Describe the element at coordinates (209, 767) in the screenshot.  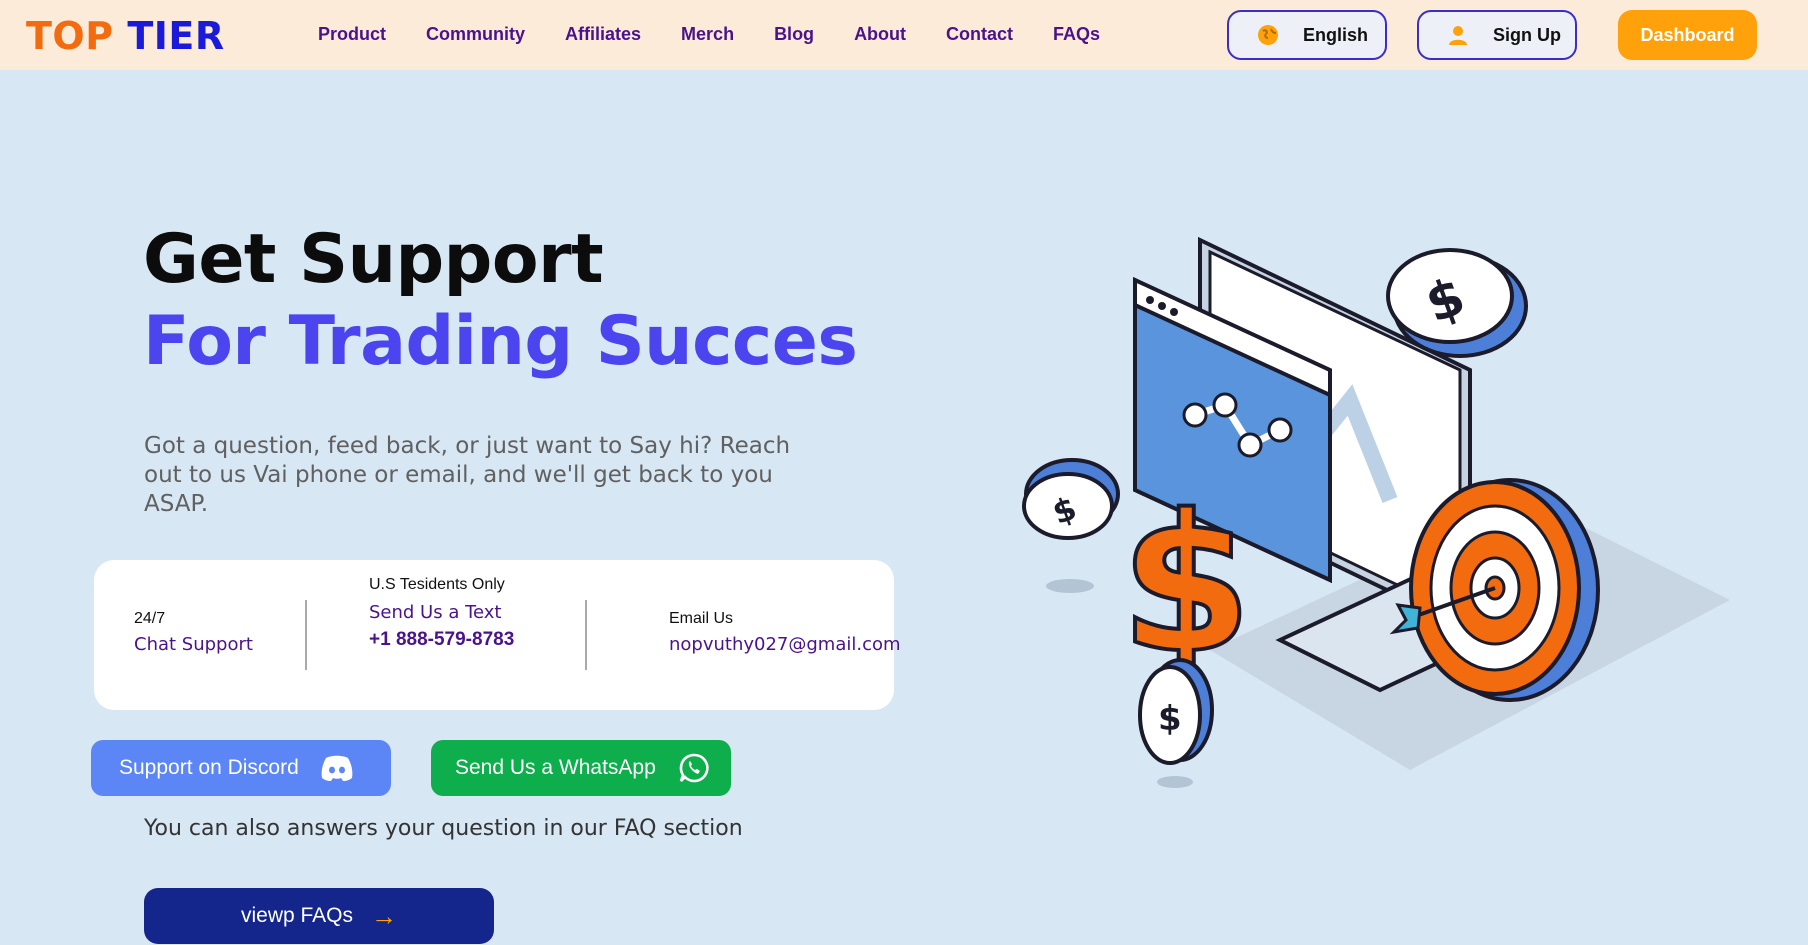
I see `discord-button-label: Support on Discord` at that location.